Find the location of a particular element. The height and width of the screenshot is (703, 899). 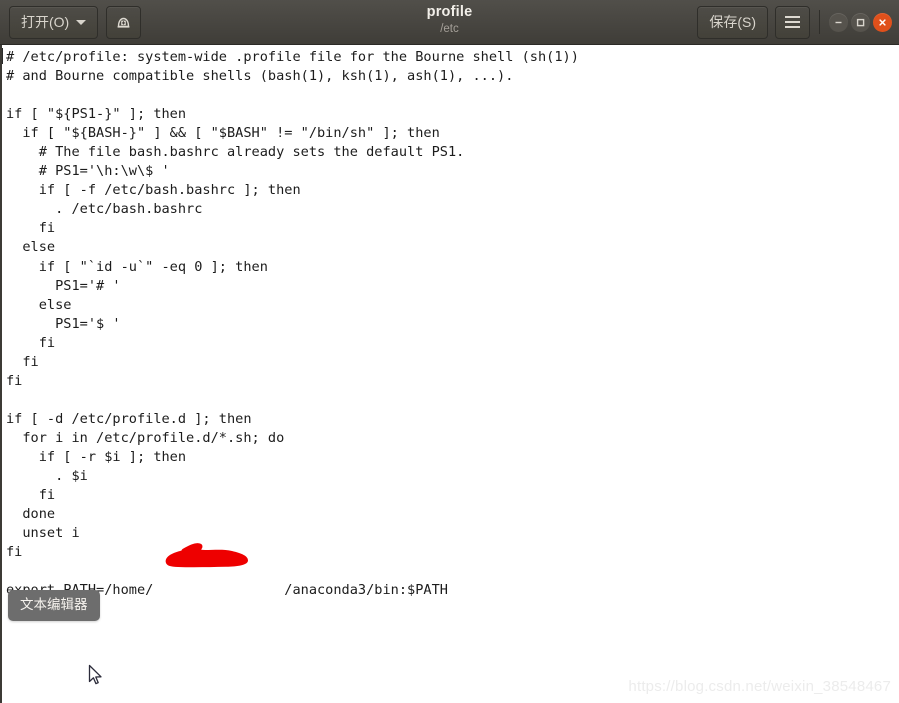

close-button is located at coordinates (882, 22).